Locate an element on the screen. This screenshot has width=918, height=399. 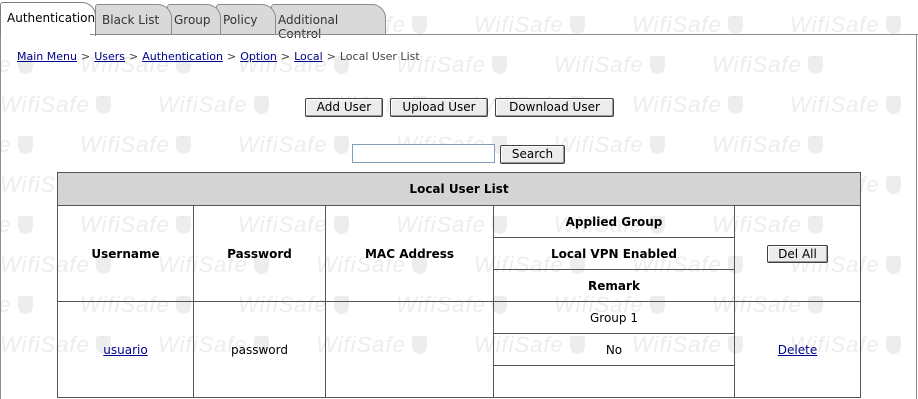
cell-password: password is located at coordinates (259, 349).